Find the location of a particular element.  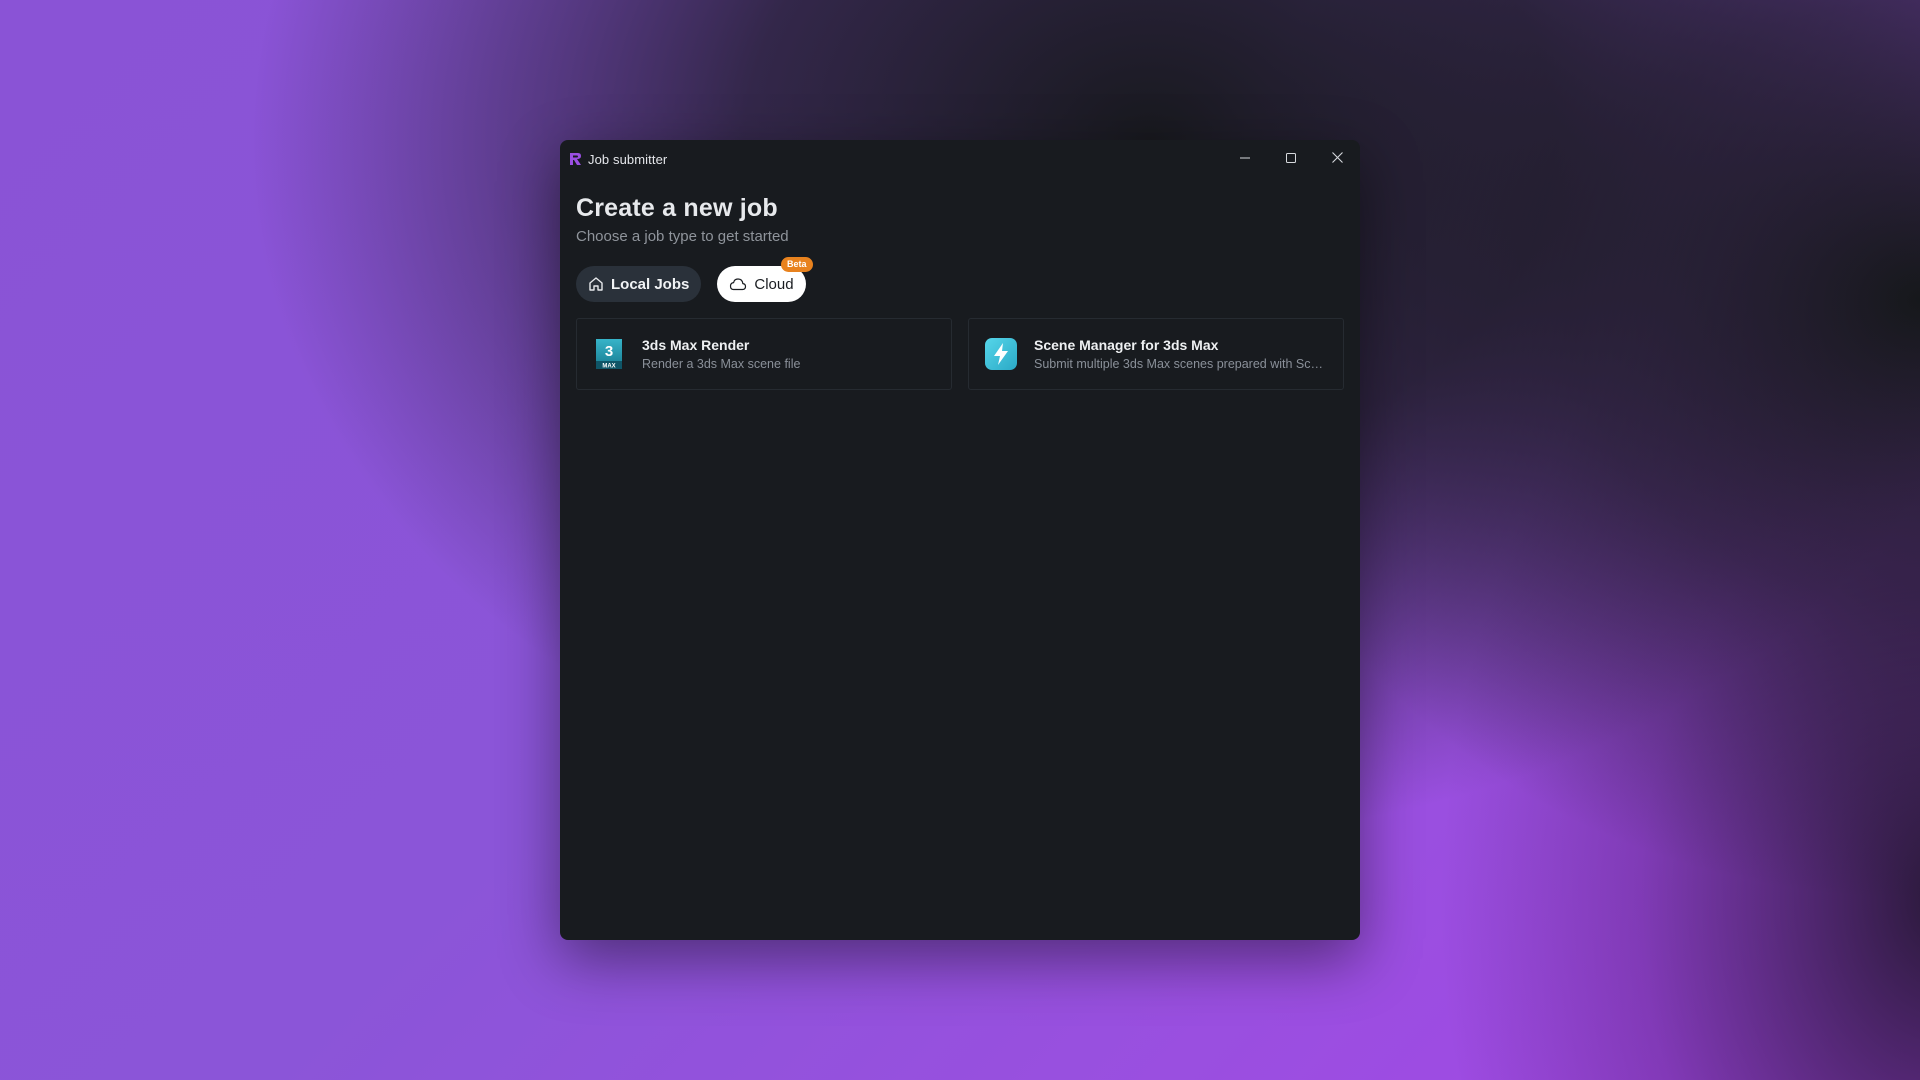

job-card-title: 3ds Max Render is located at coordinates (696, 345).